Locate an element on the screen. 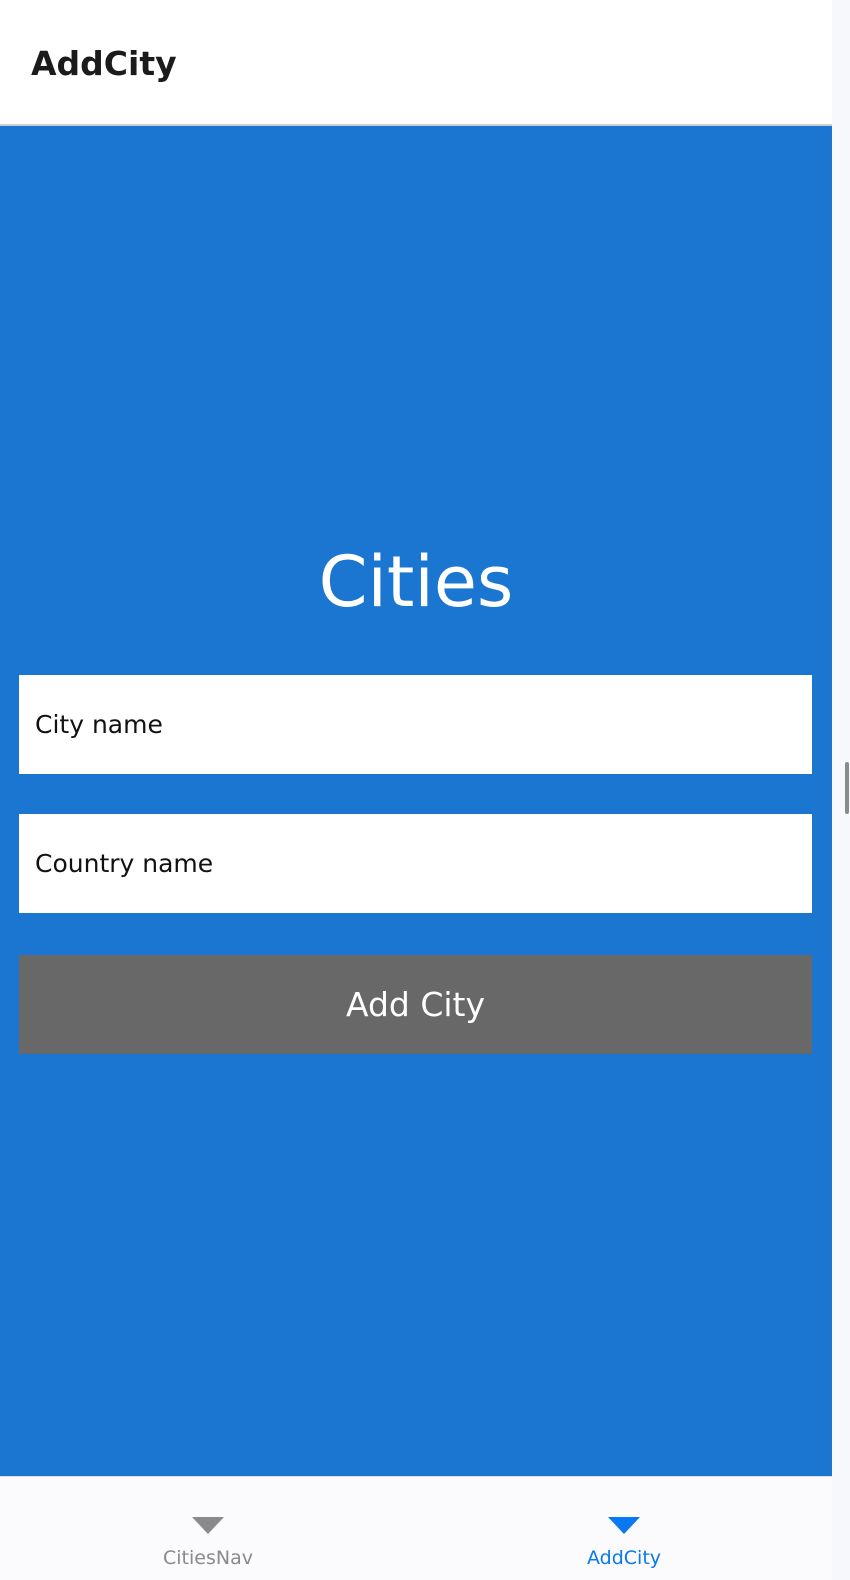  city-name-input is located at coordinates (415, 724).